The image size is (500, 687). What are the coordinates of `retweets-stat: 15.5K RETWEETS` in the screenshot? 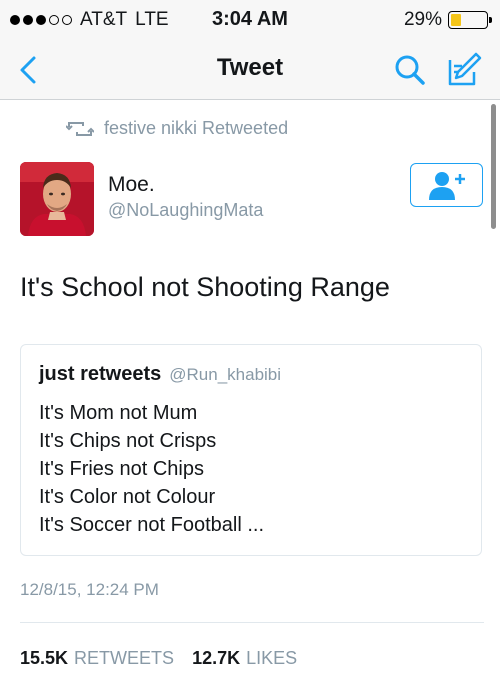 It's located at (97, 658).